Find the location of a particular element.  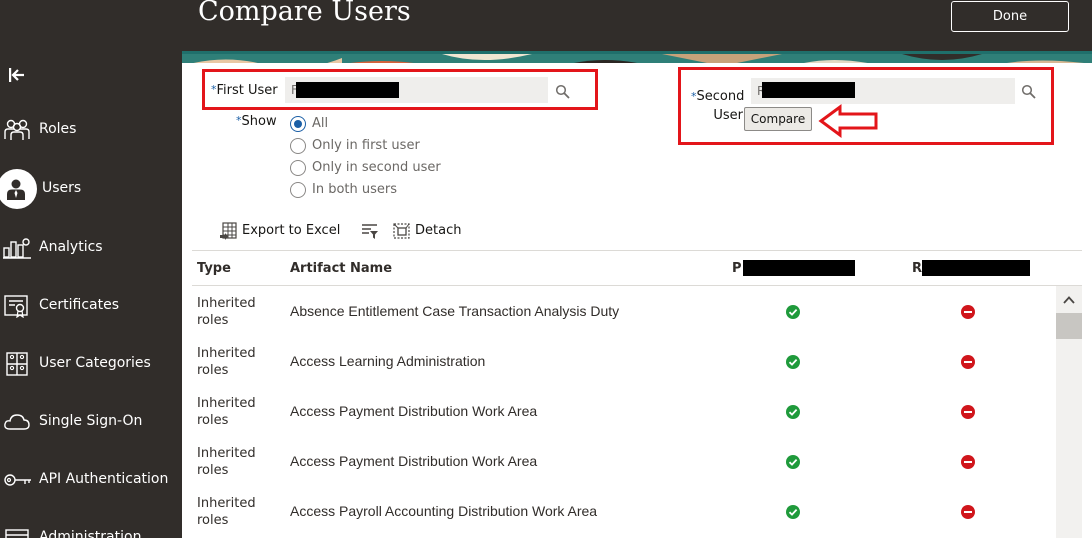

certificate-icon is located at coordinates (16, 306).